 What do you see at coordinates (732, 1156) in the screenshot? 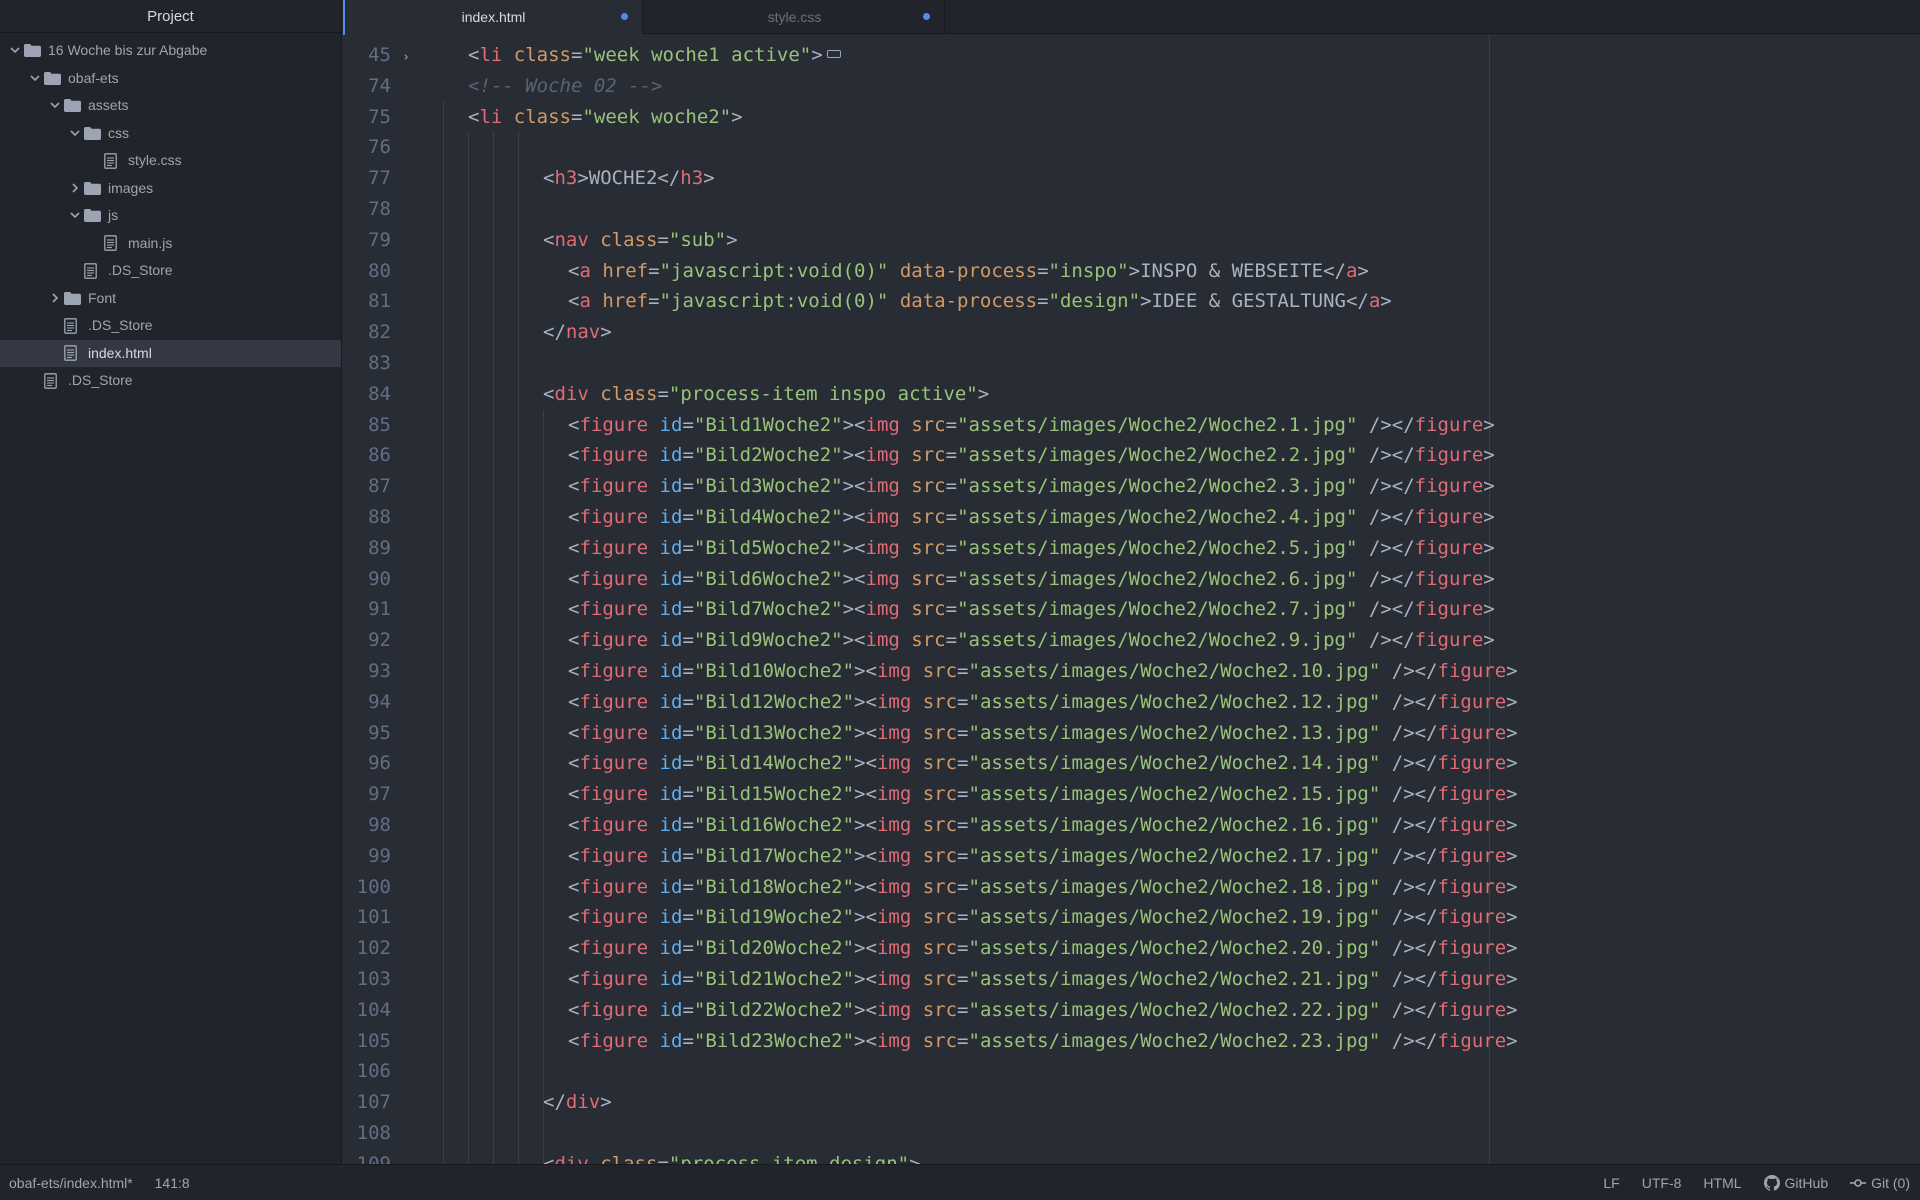
I see `code-line: <div class="process-item design">` at bounding box center [732, 1156].